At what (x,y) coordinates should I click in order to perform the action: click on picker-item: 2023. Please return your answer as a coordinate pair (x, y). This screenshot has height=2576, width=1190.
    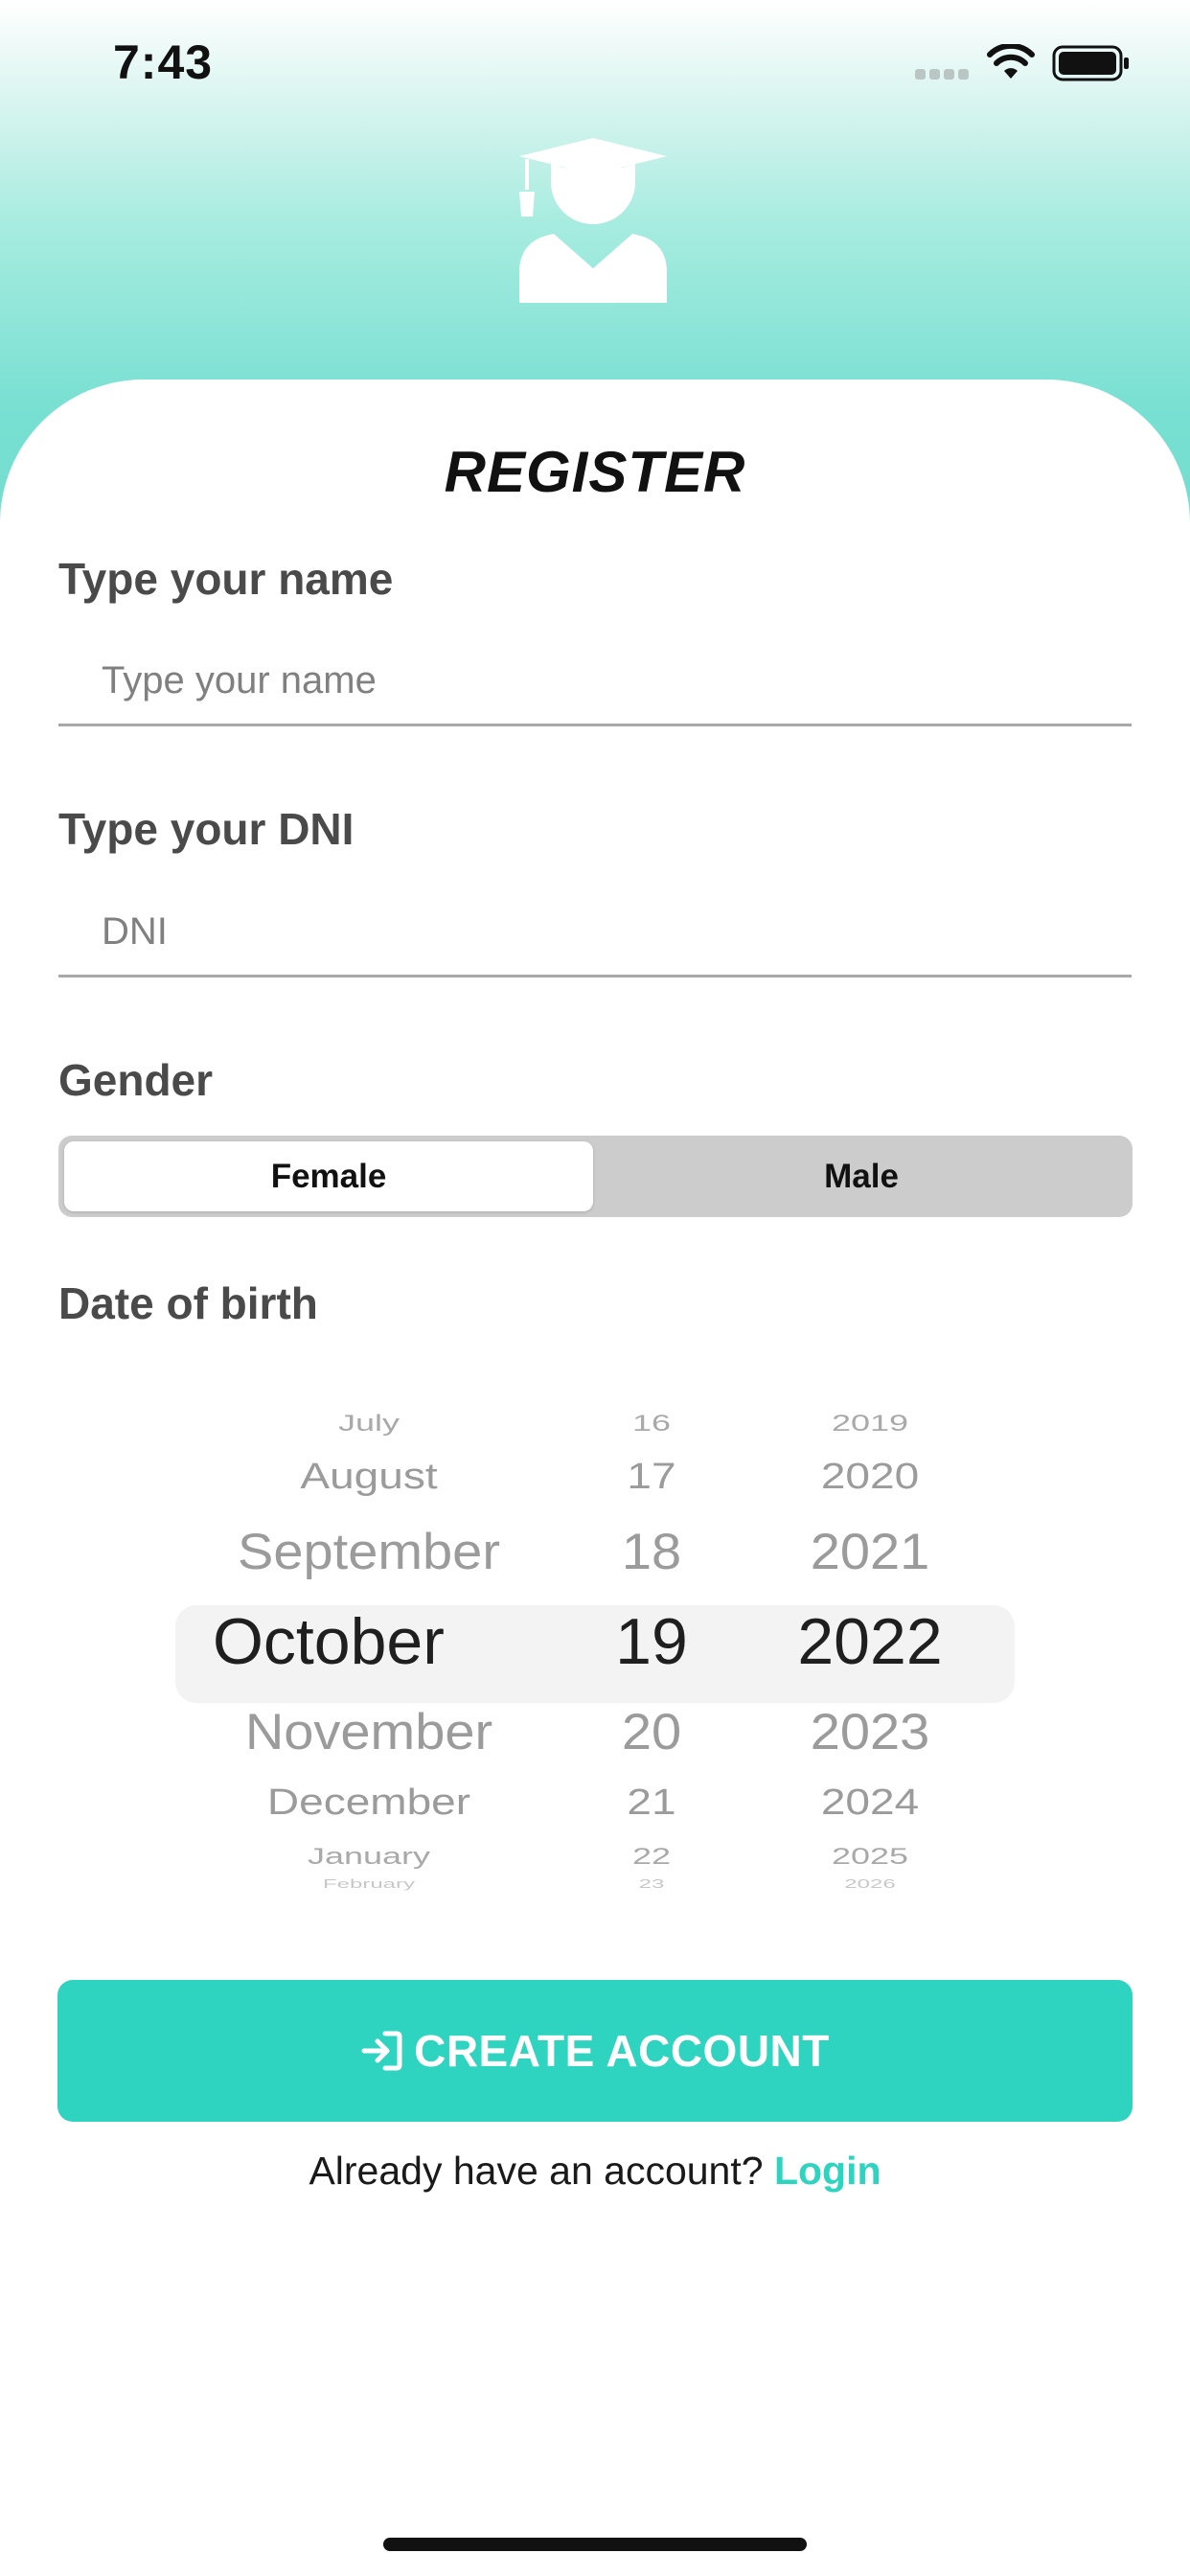
    Looking at the image, I should click on (870, 1731).